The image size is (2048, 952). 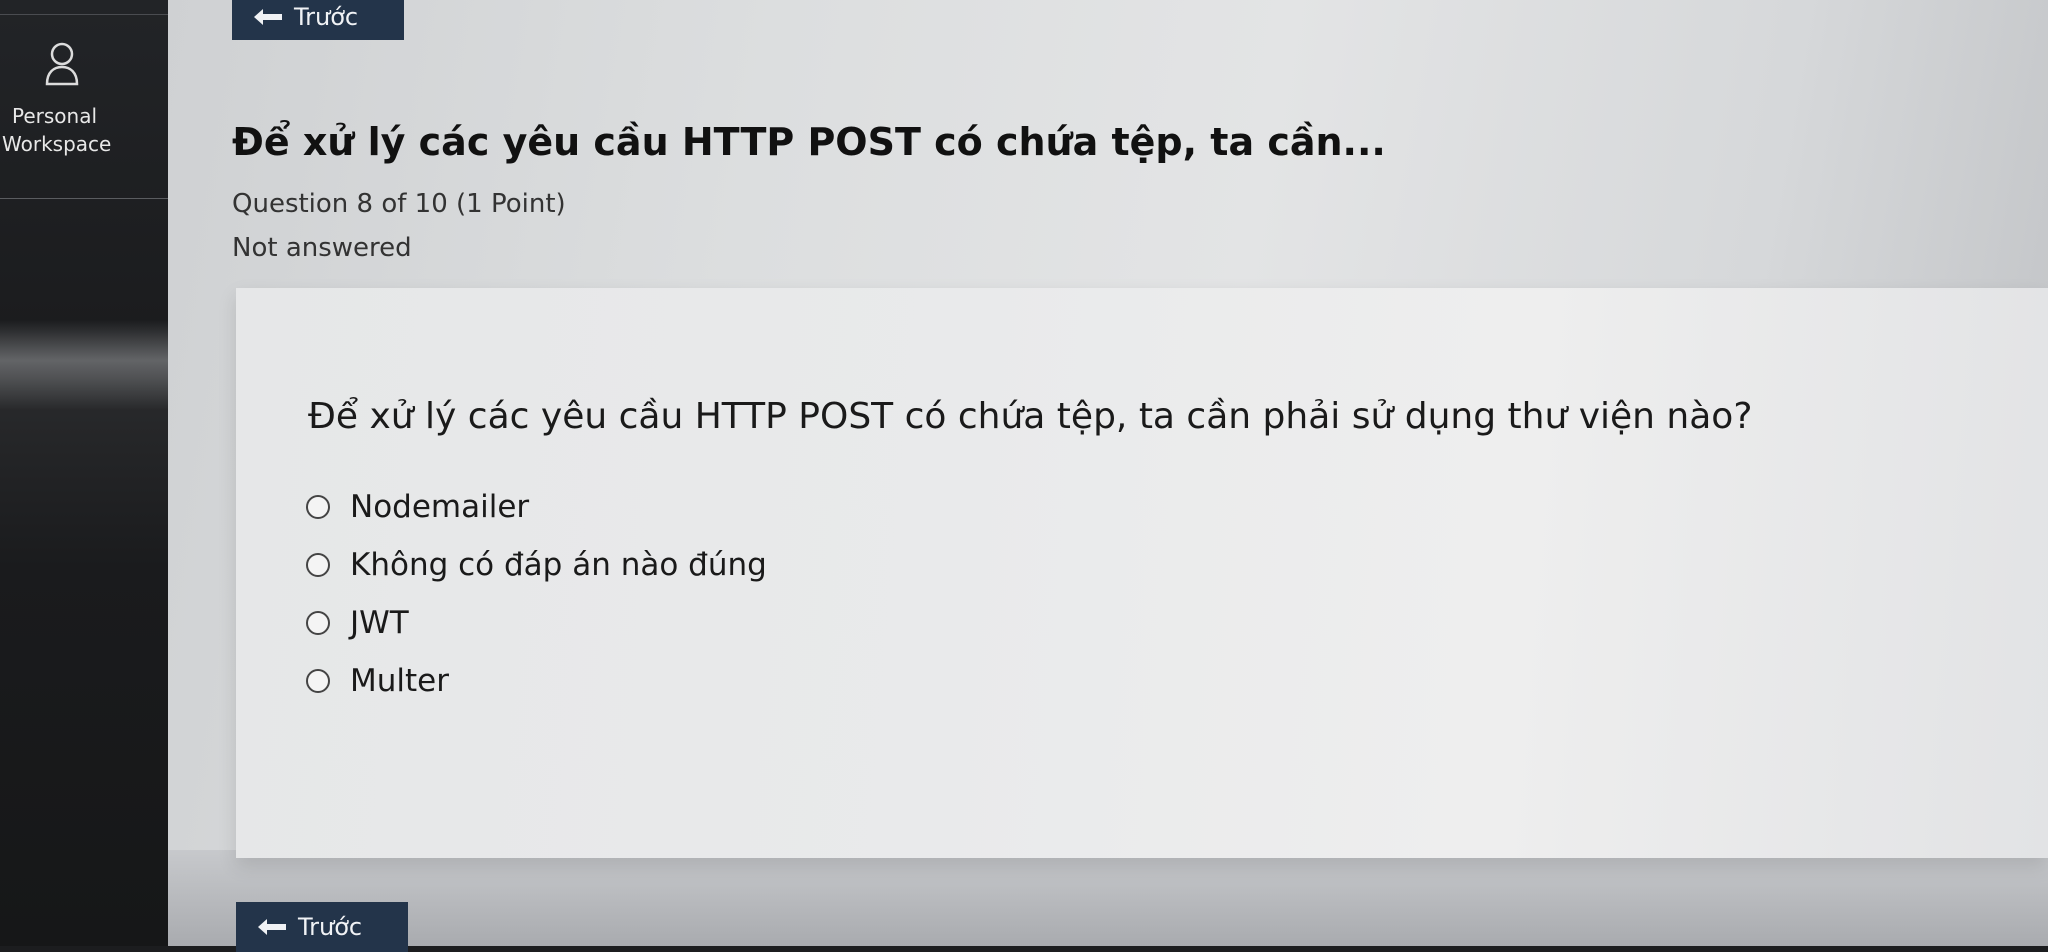 What do you see at coordinates (1108, 898) in the screenshot?
I see `footer-area` at bounding box center [1108, 898].